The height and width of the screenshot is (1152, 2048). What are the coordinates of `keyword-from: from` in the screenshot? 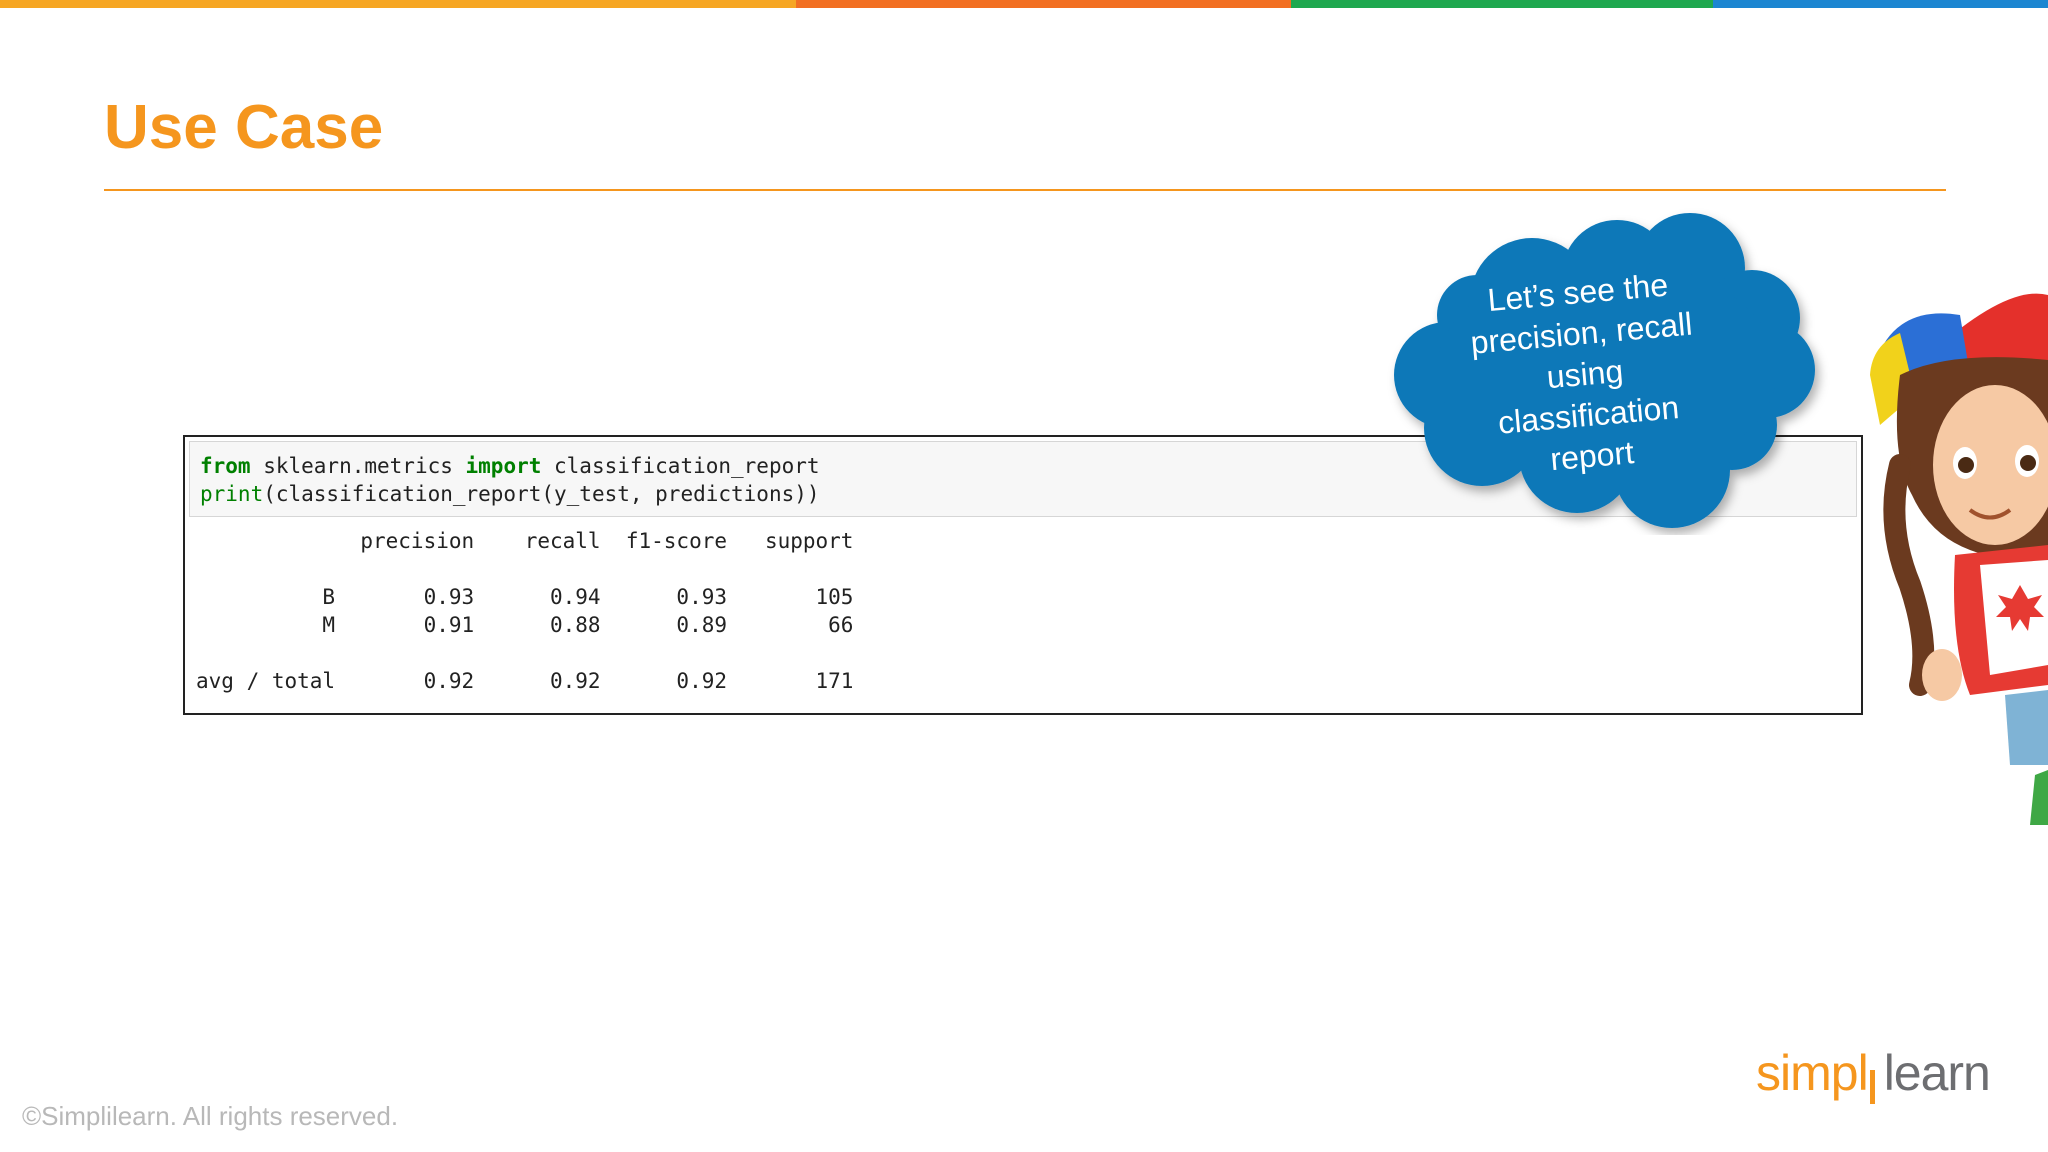 It's located at (225, 466).